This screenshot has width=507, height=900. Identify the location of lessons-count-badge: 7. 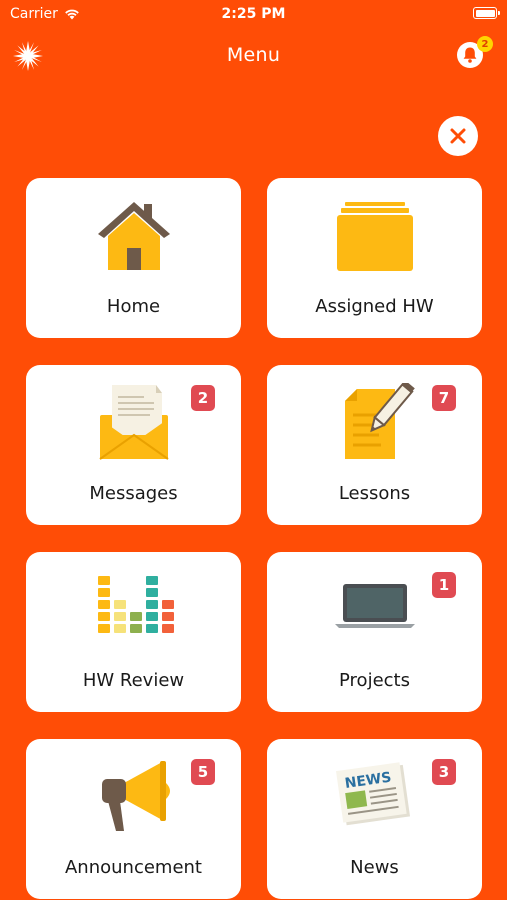
(444, 398).